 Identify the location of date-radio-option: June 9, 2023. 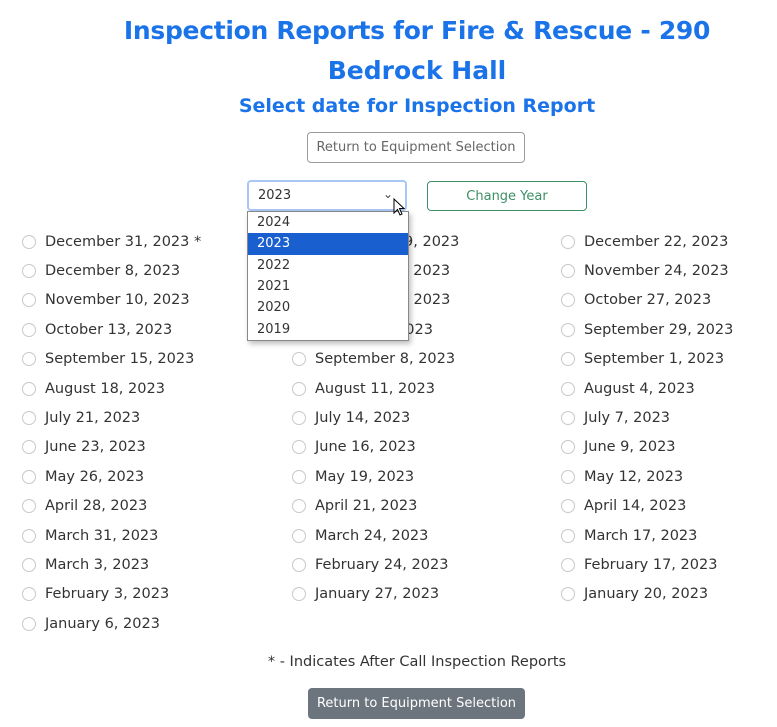
(647, 447).